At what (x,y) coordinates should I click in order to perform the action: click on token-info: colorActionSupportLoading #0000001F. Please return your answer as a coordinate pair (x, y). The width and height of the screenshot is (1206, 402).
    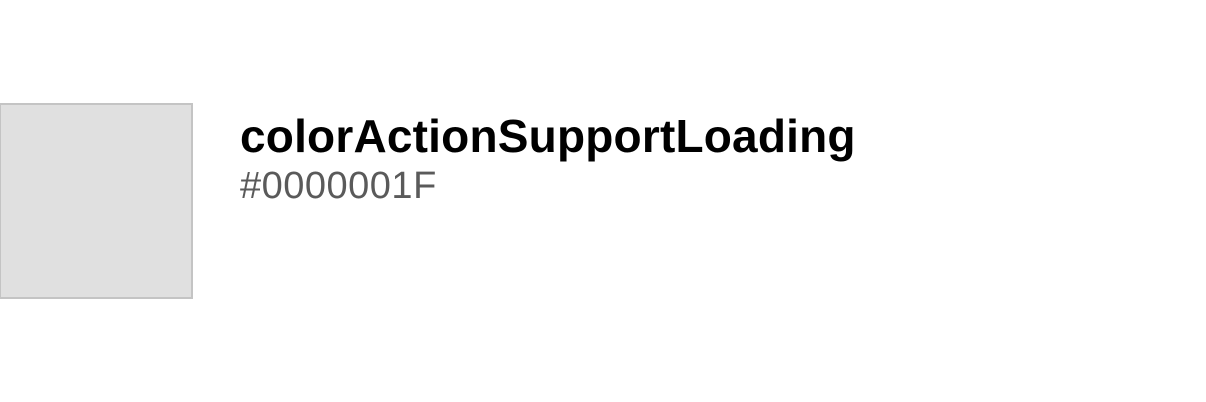
    Looking at the image, I should click on (548, 160).